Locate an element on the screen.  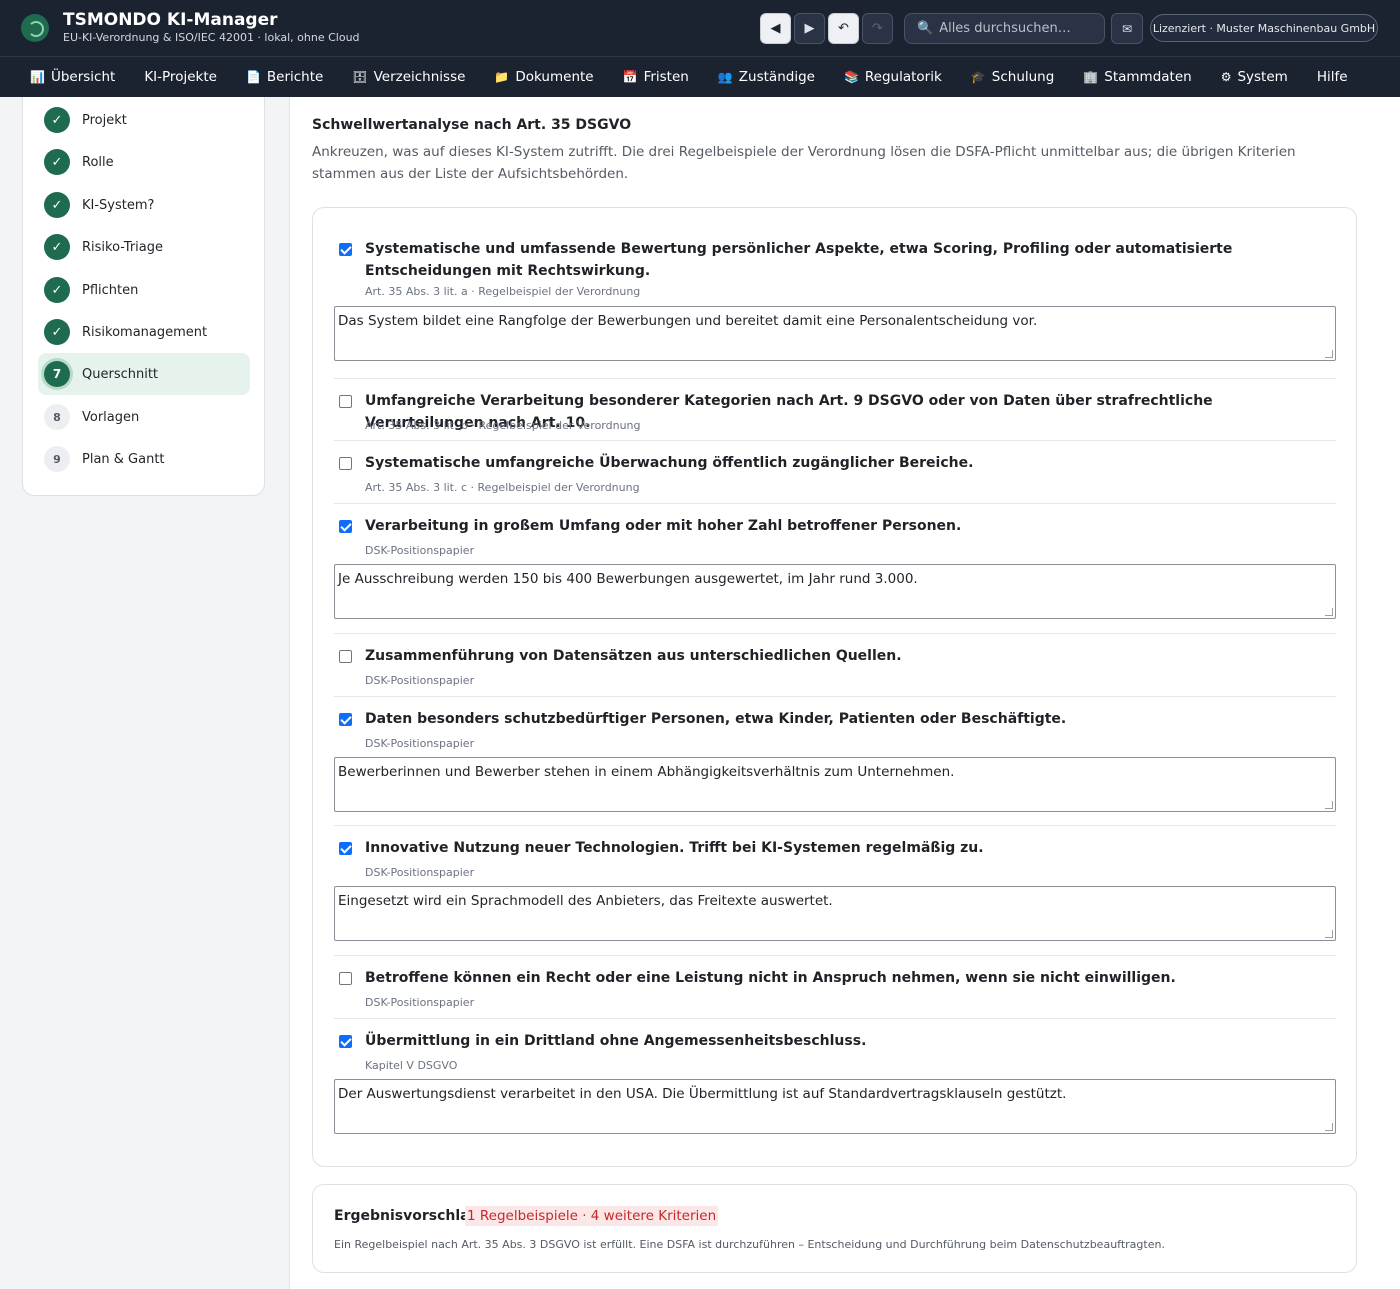
step-number: 8 is located at coordinates (57, 417).